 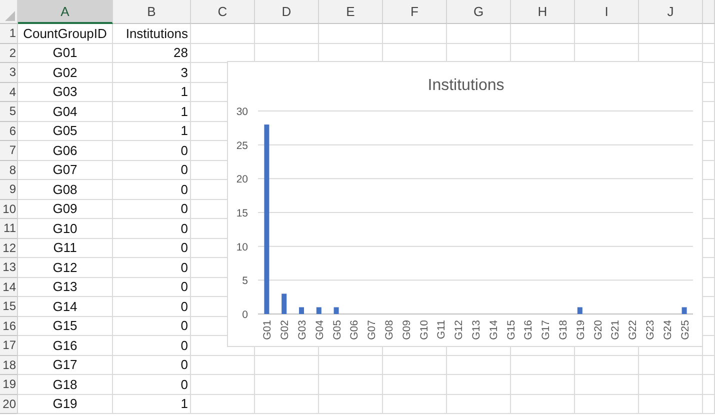 What do you see at coordinates (9, 228) in the screenshot?
I see `row-header: 11` at bounding box center [9, 228].